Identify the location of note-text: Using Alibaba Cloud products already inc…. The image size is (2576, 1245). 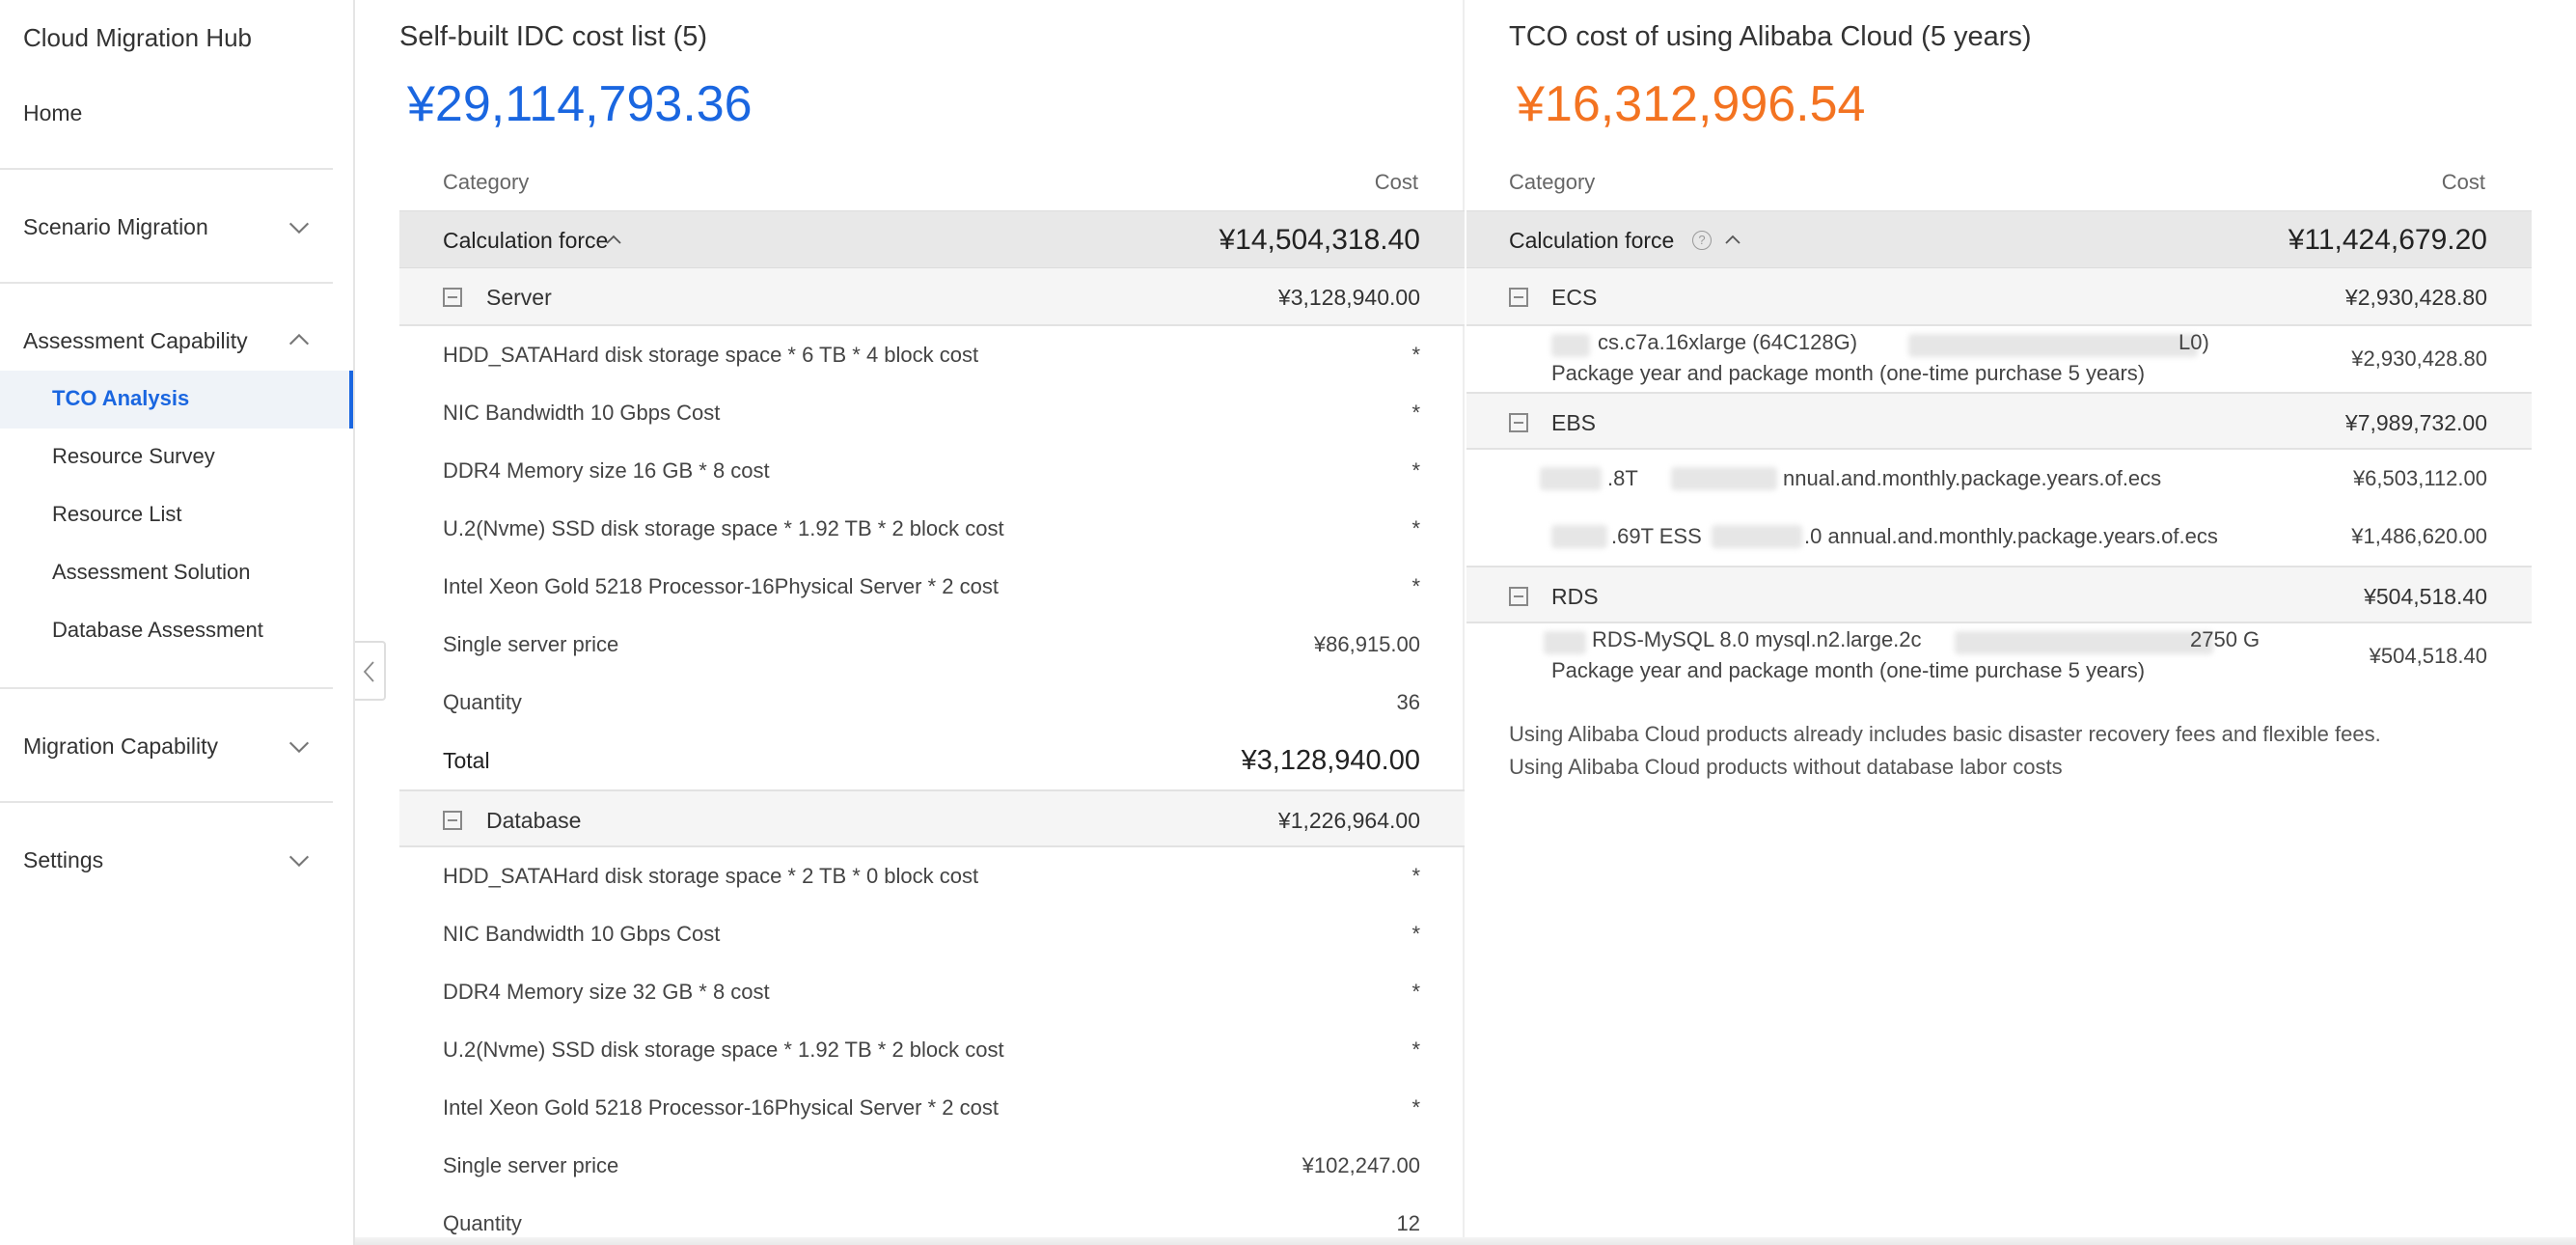
(1945, 734).